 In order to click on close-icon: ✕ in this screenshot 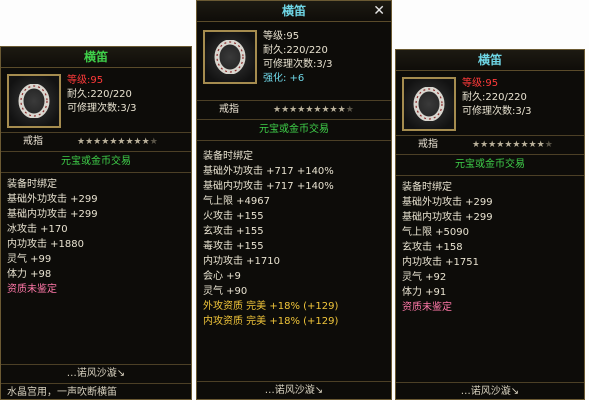, I will do `click(379, 11)`.